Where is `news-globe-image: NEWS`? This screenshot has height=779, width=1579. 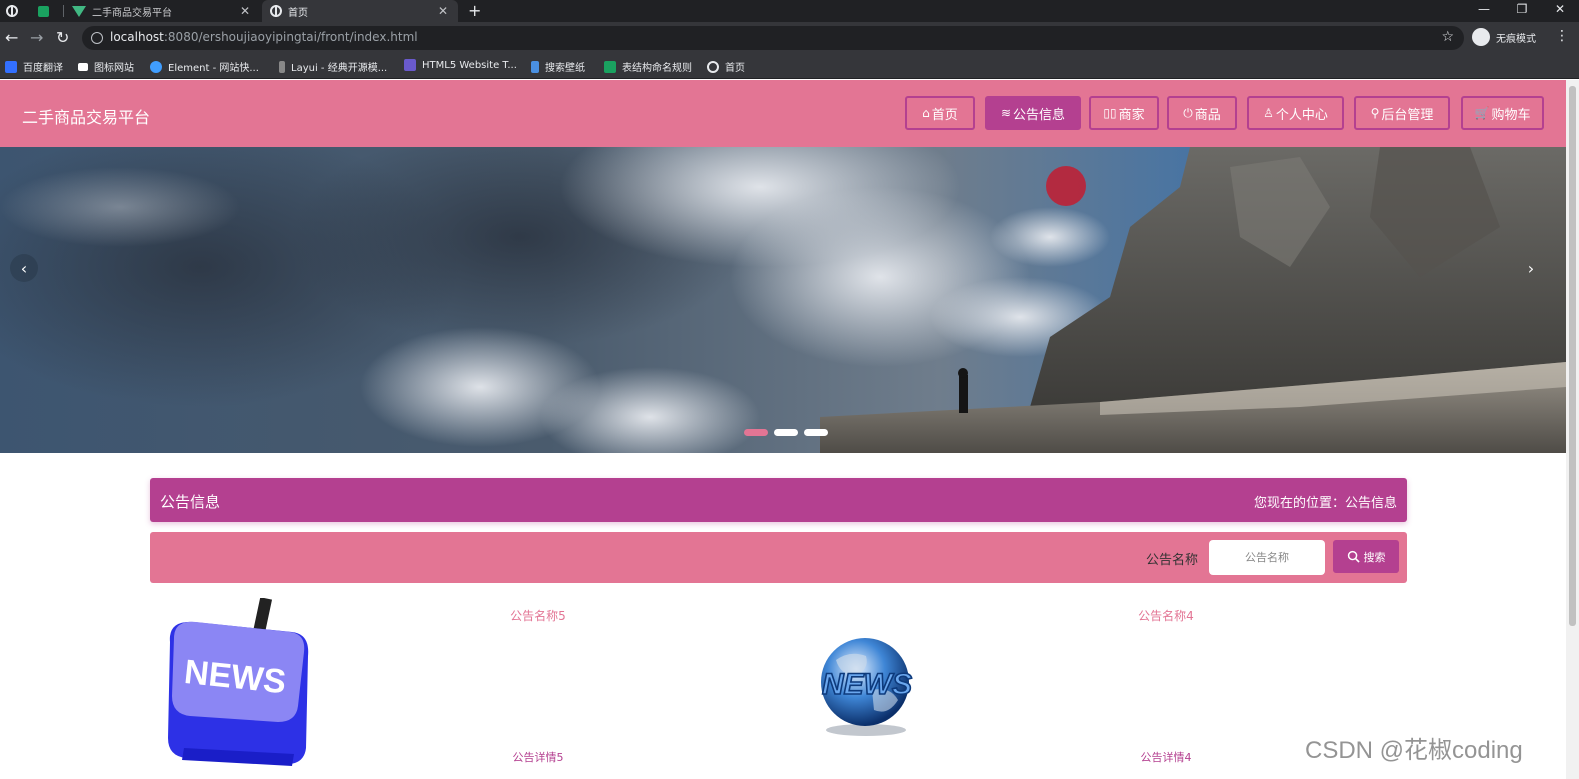 news-globe-image: NEWS is located at coordinates (865, 685).